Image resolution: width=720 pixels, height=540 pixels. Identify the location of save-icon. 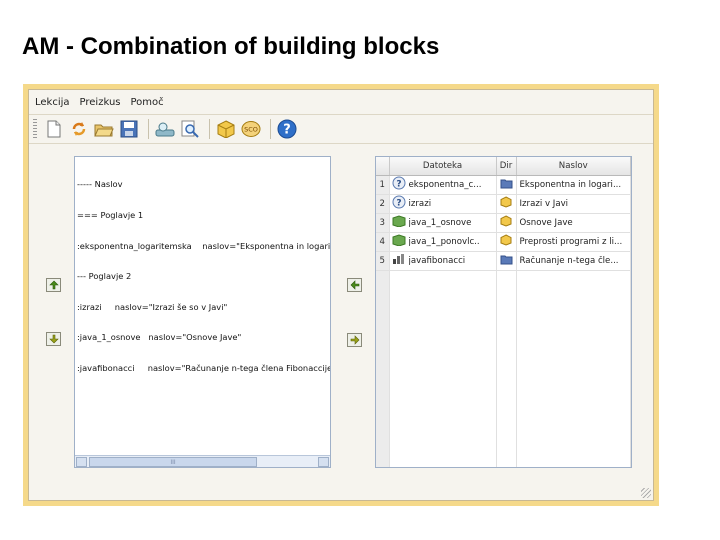
(129, 129).